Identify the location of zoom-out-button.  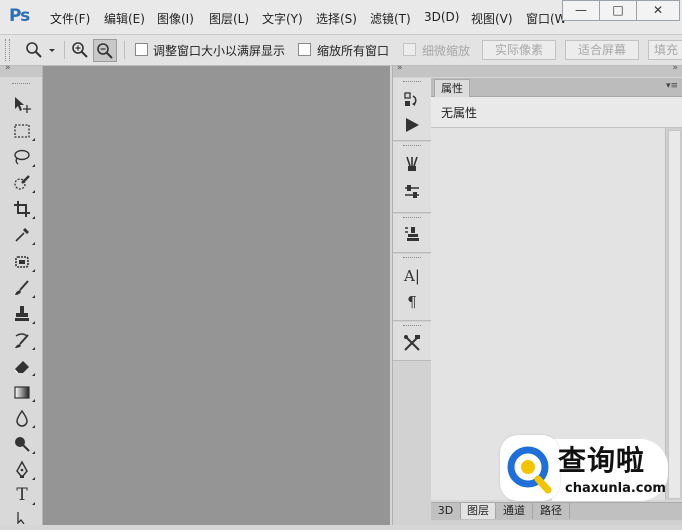
(105, 50).